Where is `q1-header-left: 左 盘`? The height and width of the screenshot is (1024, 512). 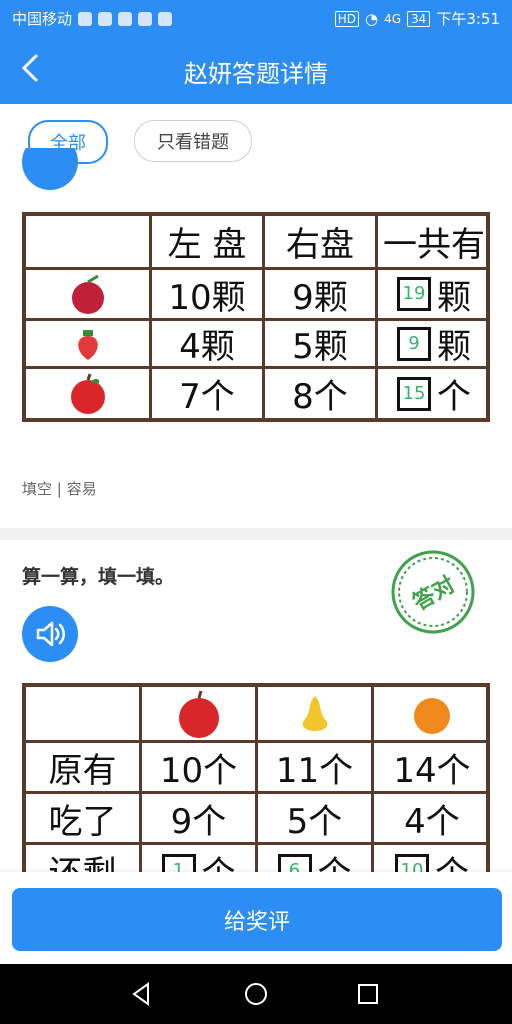 q1-header-left: 左 盘 is located at coordinates (208, 243).